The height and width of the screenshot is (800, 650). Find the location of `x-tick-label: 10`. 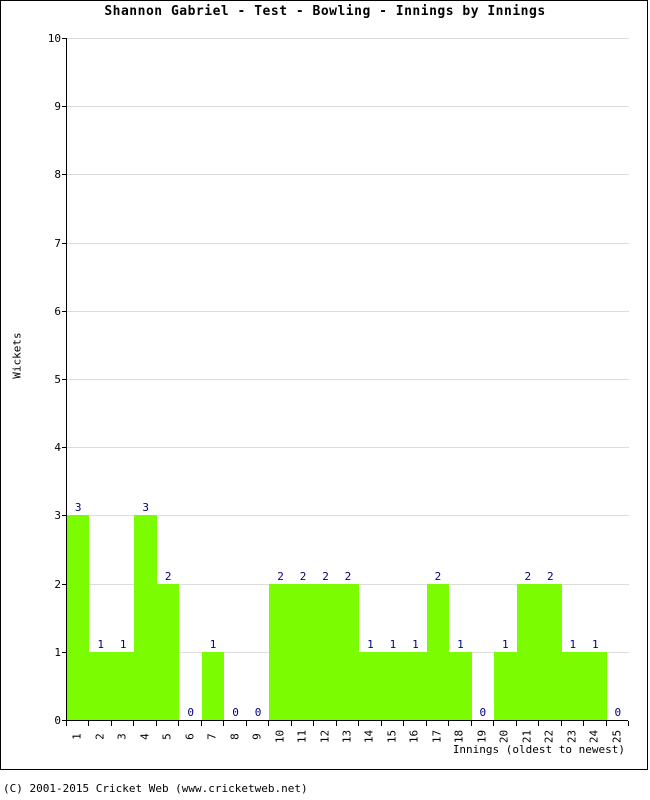

x-tick-label: 10 is located at coordinates (280, 736).